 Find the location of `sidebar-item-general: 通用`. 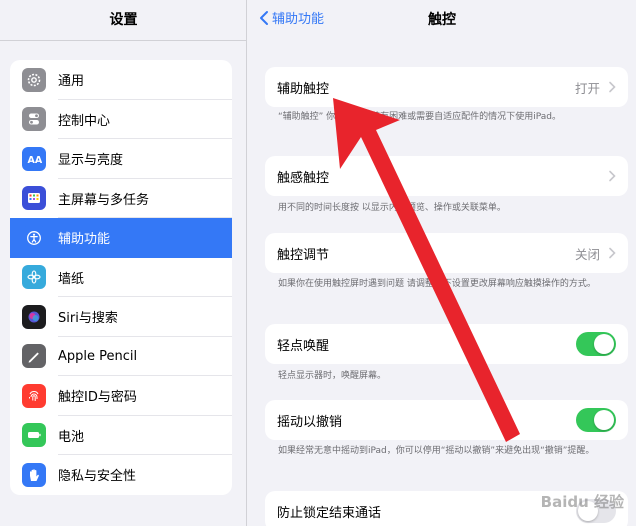

sidebar-item-general: 通用 is located at coordinates (121, 80).